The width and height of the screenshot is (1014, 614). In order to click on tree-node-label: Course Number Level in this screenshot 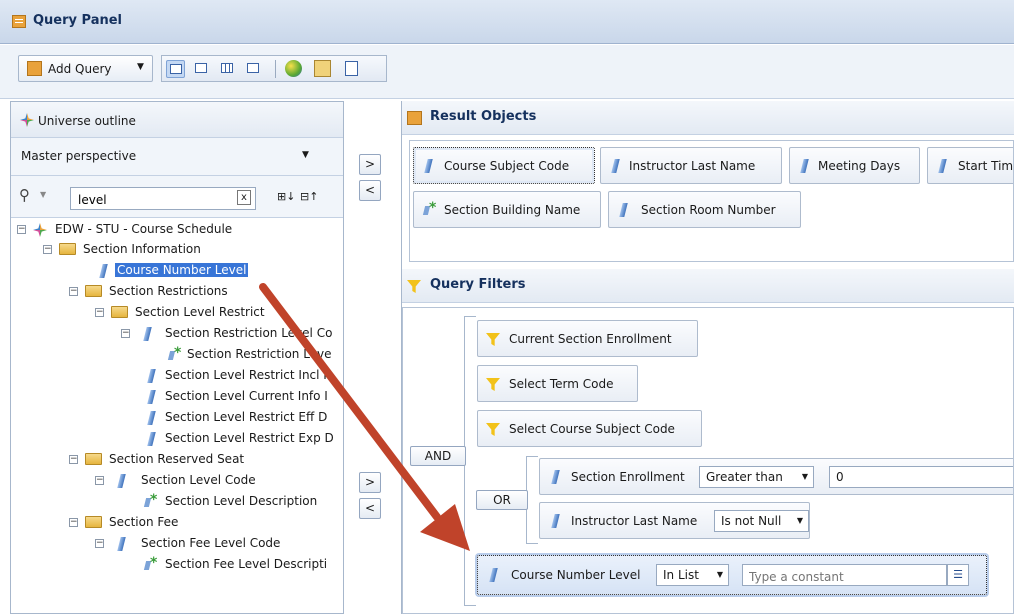, I will do `click(182, 270)`.